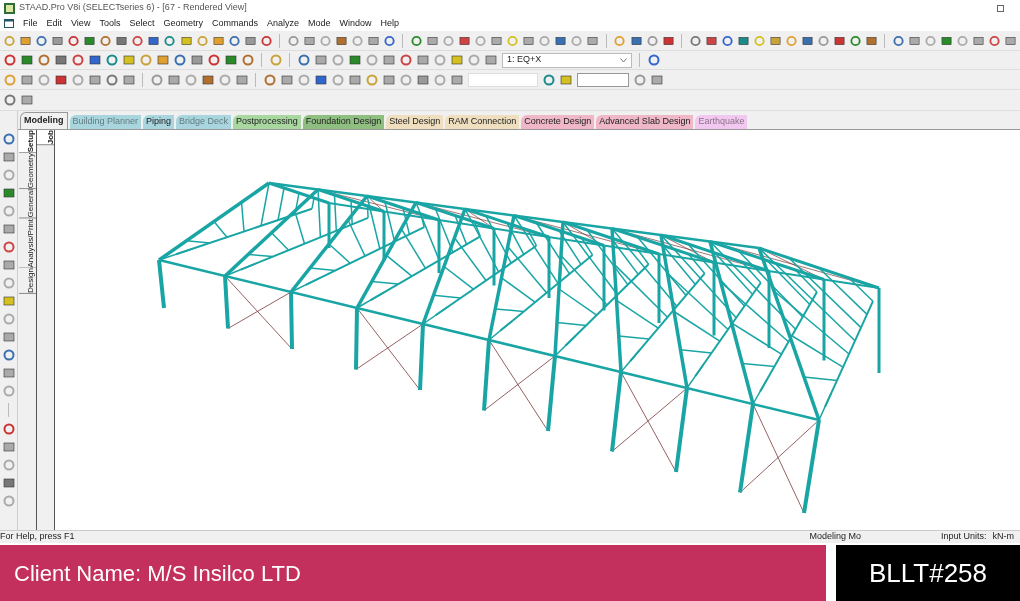  Describe the element at coordinates (390, 23) in the screenshot. I see `menu-item: Help` at that location.